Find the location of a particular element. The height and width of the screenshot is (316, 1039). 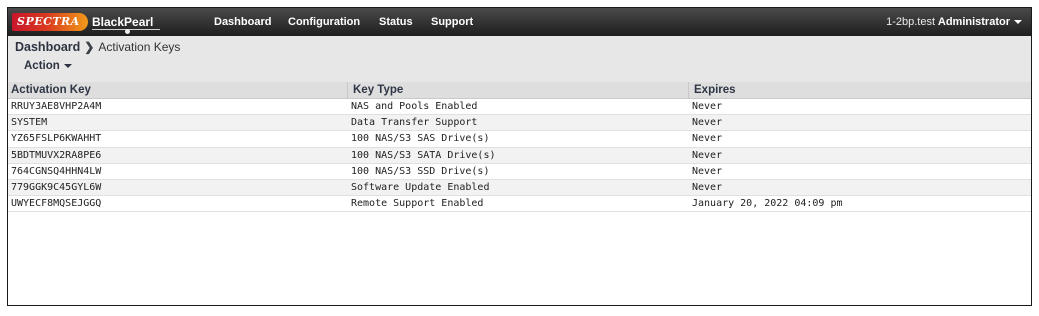

hostname: 1-2bp.test is located at coordinates (910, 22).